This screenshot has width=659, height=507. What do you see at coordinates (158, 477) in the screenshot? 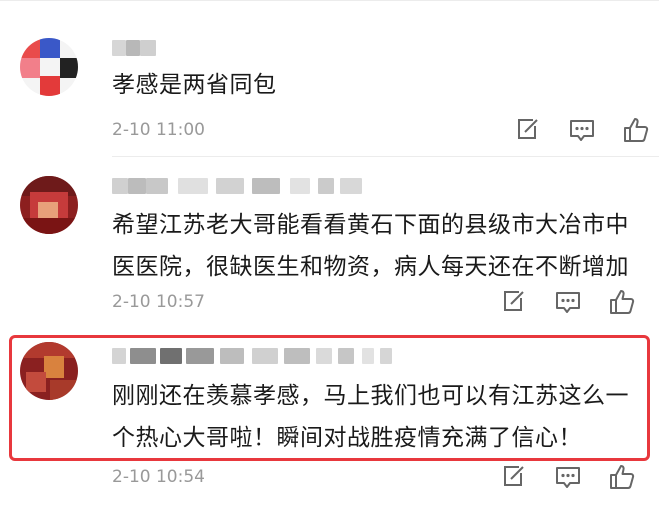
I see `comment-time: 2-10 10:54` at bounding box center [158, 477].